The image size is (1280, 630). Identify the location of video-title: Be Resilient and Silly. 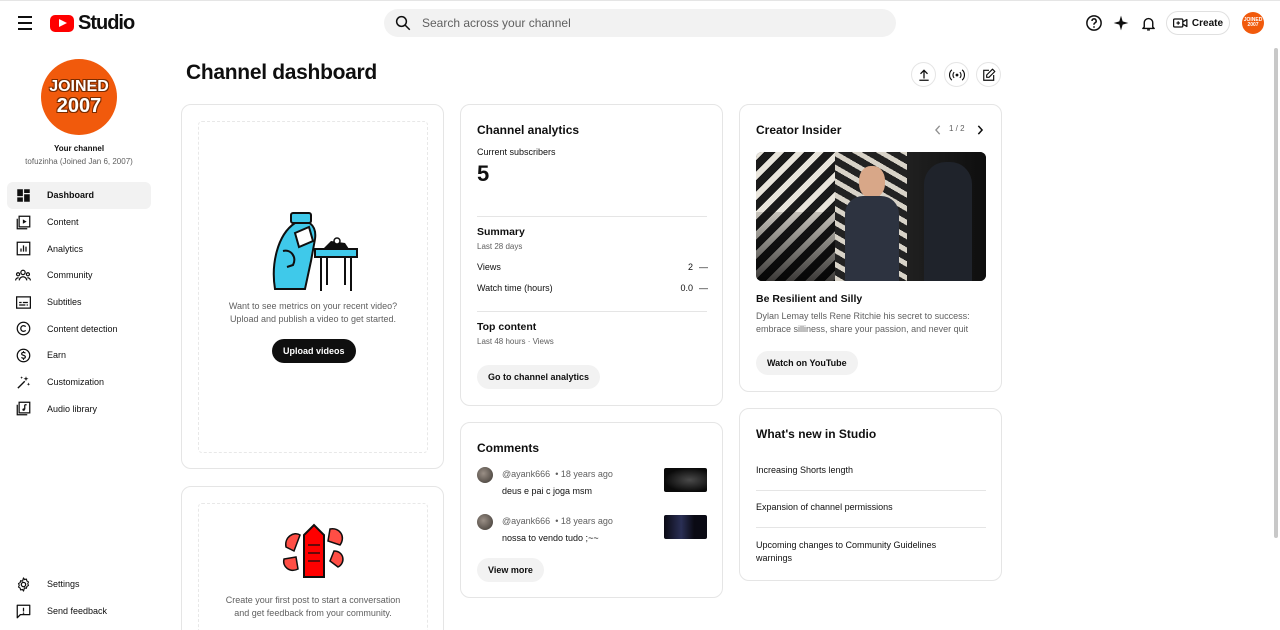
(809, 299).